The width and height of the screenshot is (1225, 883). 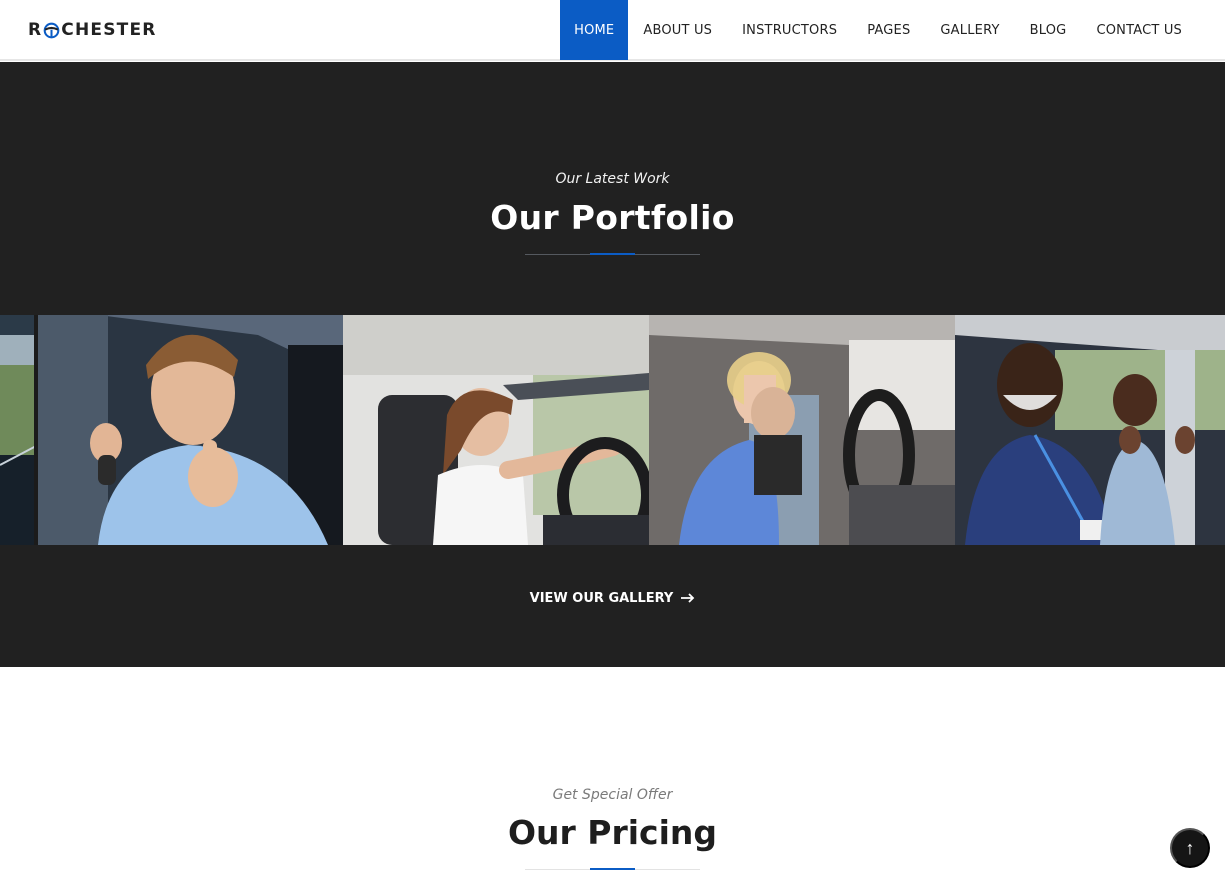 I want to click on pricing-divider, so click(x=612, y=869).